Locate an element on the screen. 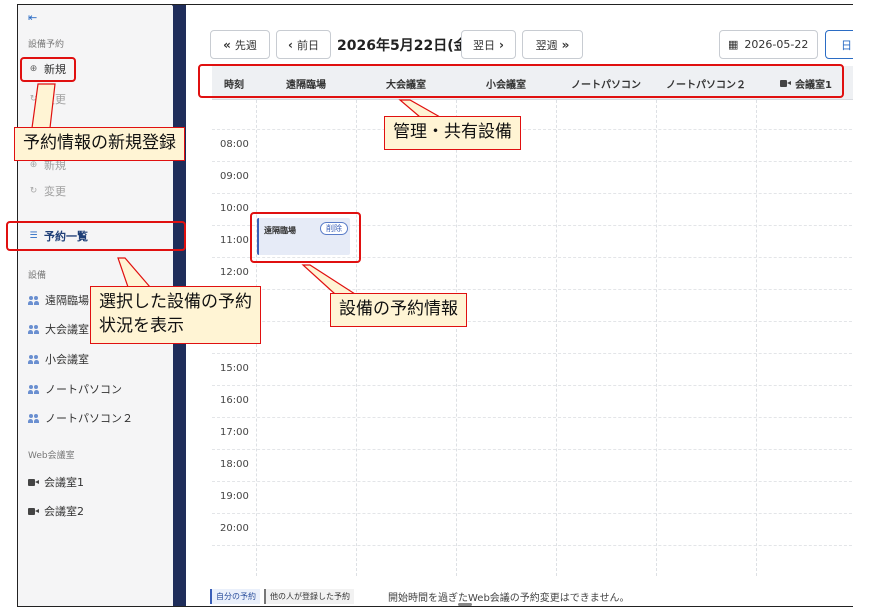  double-chevron-left-icon: « is located at coordinates (227, 44).